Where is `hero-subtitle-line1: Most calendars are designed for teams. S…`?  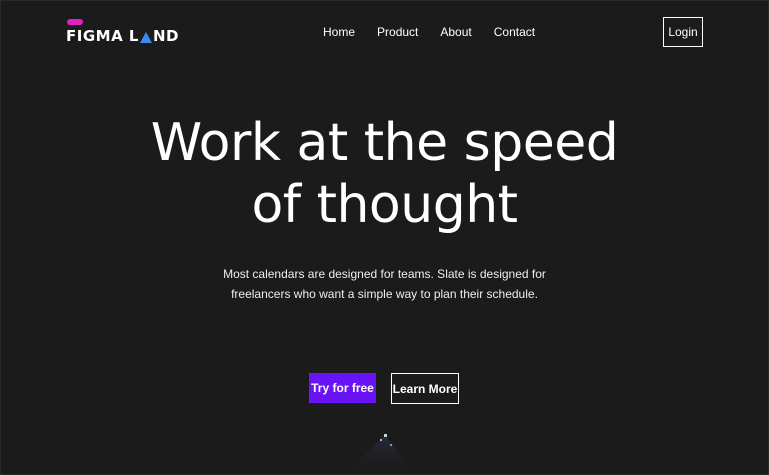
hero-subtitle-line1: Most calendars are designed for teams. S… is located at coordinates (384, 274).